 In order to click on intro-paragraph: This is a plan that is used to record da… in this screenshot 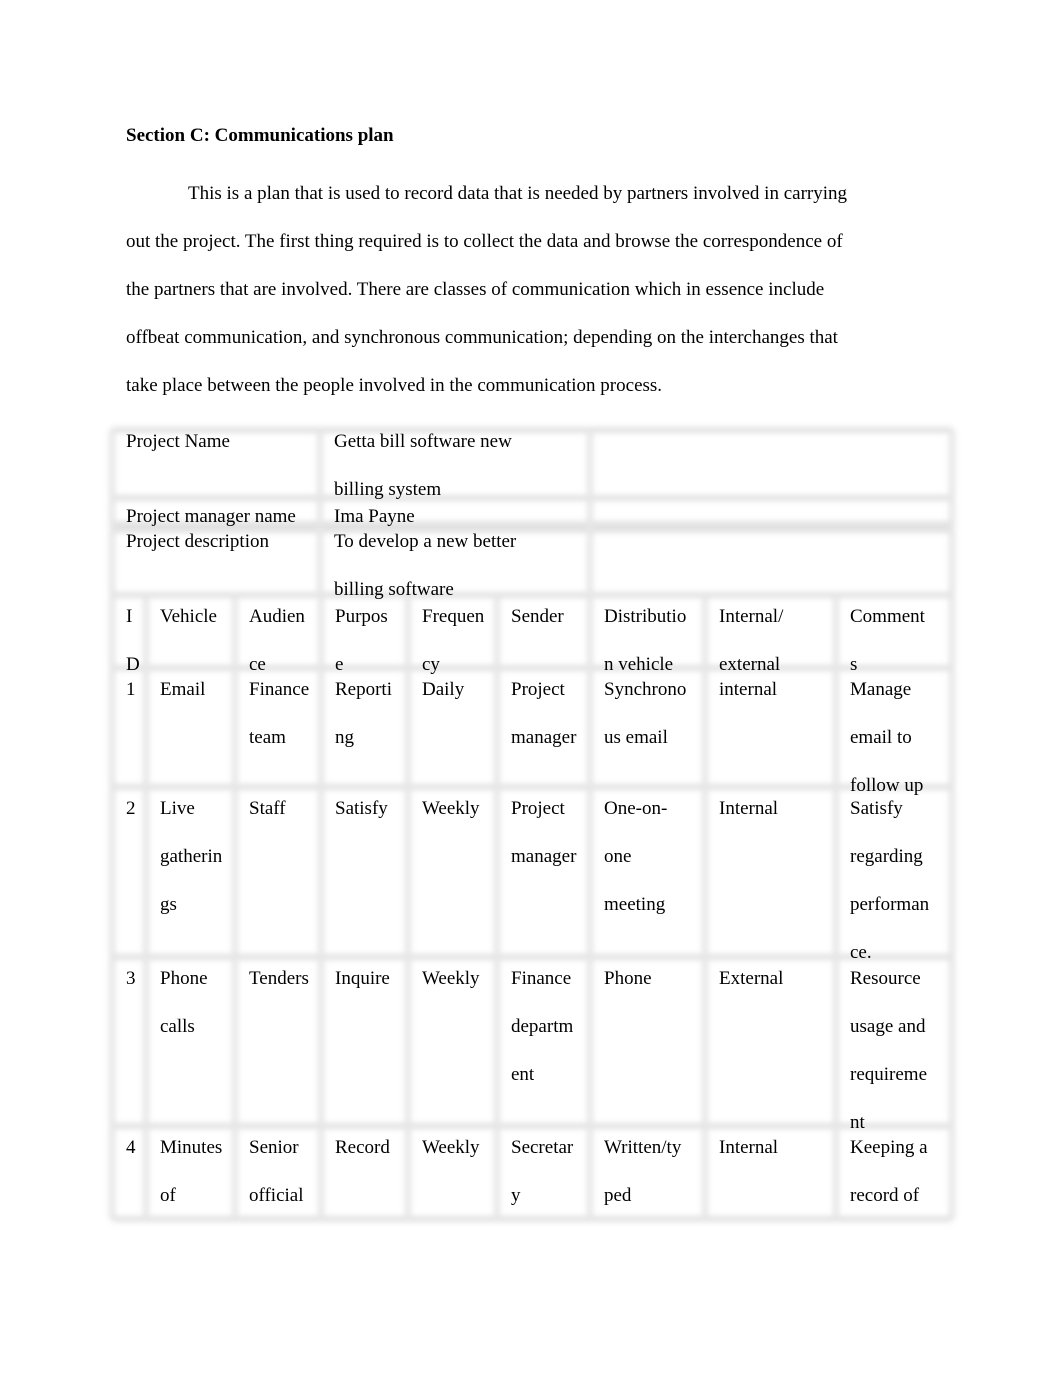, I will do `click(526, 290)`.